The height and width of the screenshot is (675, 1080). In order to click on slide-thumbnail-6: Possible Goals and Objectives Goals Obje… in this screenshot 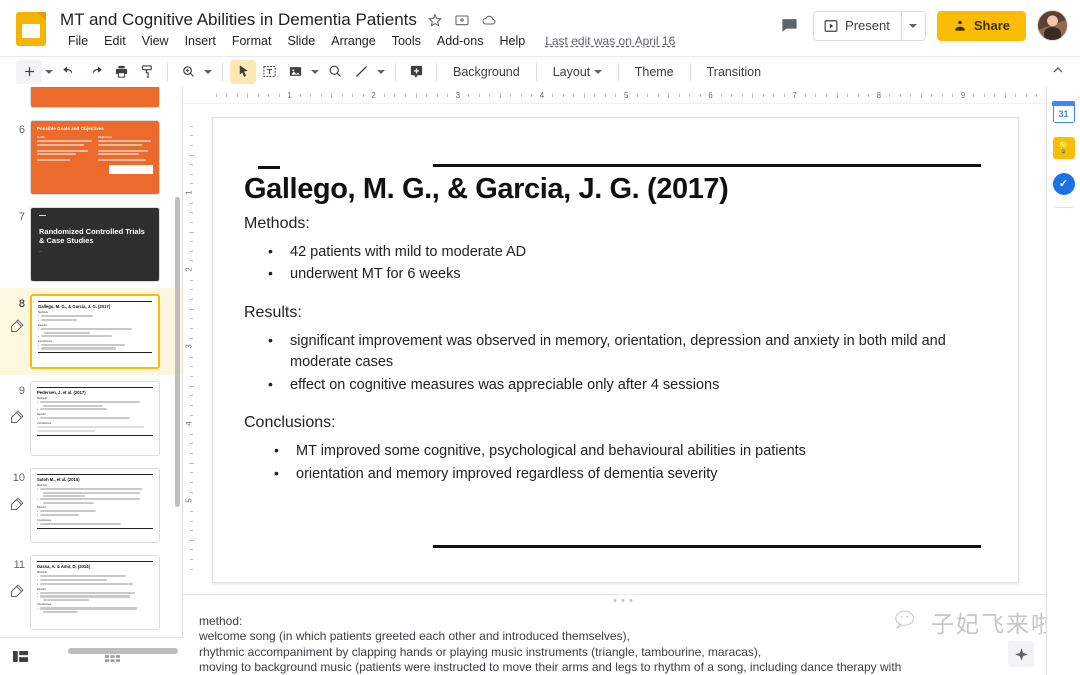, I will do `click(95, 157)`.